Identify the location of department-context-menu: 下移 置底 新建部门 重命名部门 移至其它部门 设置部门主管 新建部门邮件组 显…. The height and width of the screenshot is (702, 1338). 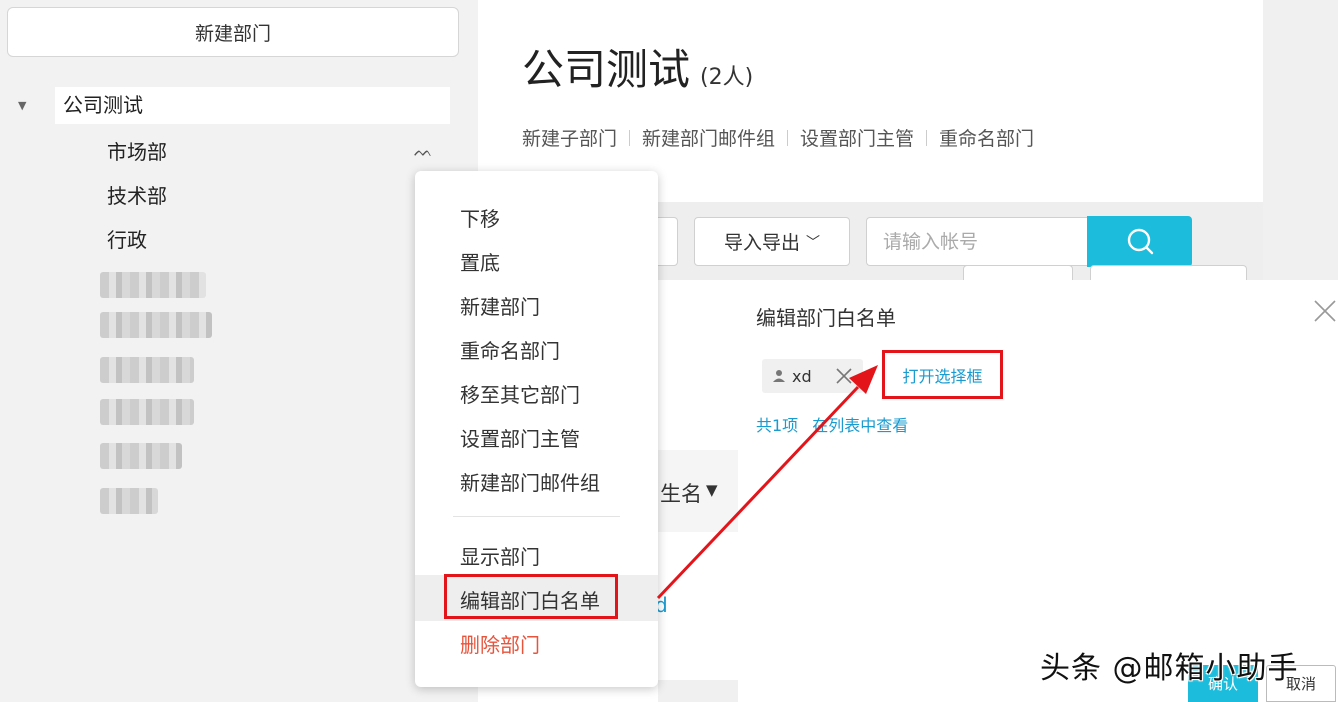
(536, 429).